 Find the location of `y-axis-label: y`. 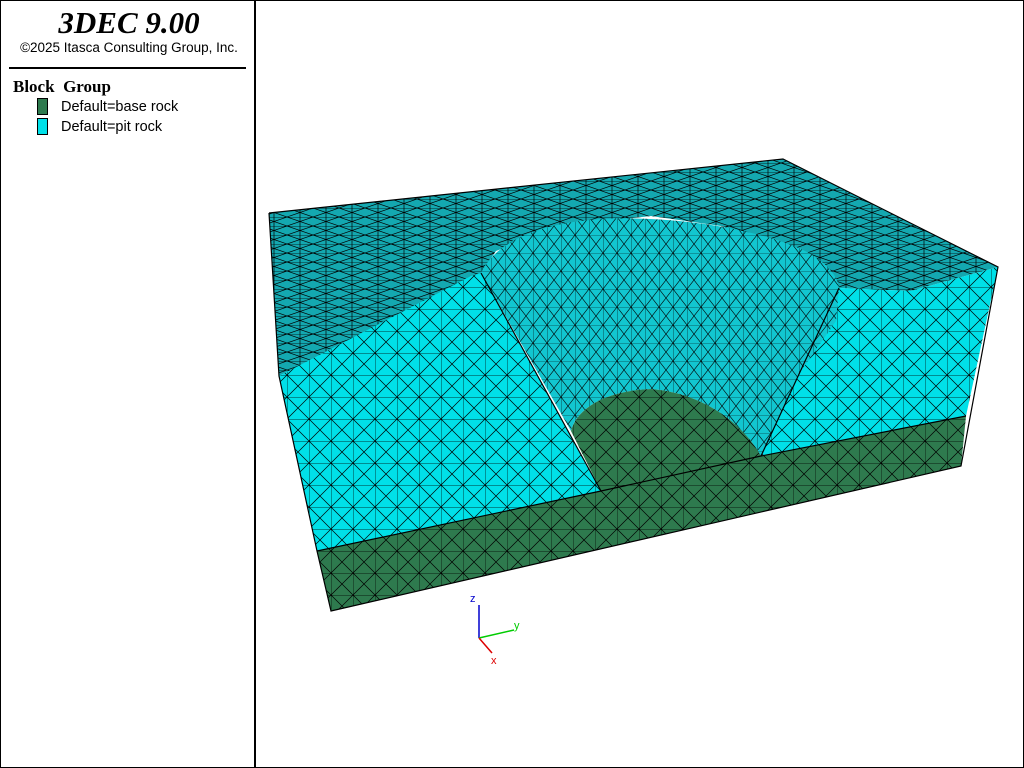

y-axis-label: y is located at coordinates (517, 626).